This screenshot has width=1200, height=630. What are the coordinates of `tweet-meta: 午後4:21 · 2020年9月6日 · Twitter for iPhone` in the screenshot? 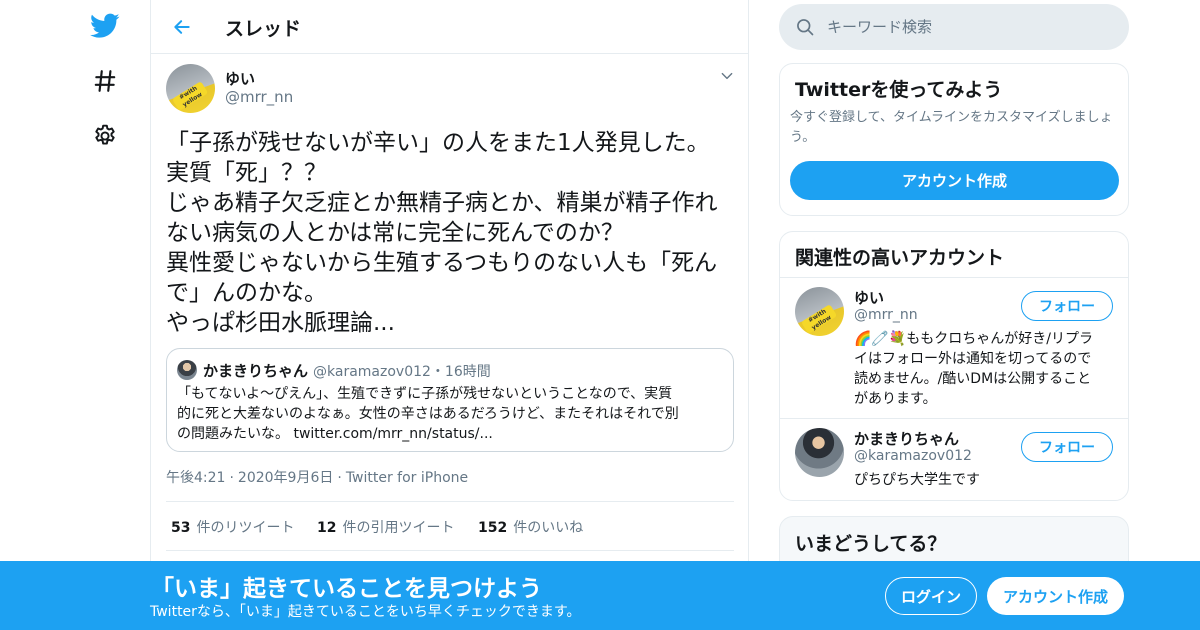 It's located at (317, 477).